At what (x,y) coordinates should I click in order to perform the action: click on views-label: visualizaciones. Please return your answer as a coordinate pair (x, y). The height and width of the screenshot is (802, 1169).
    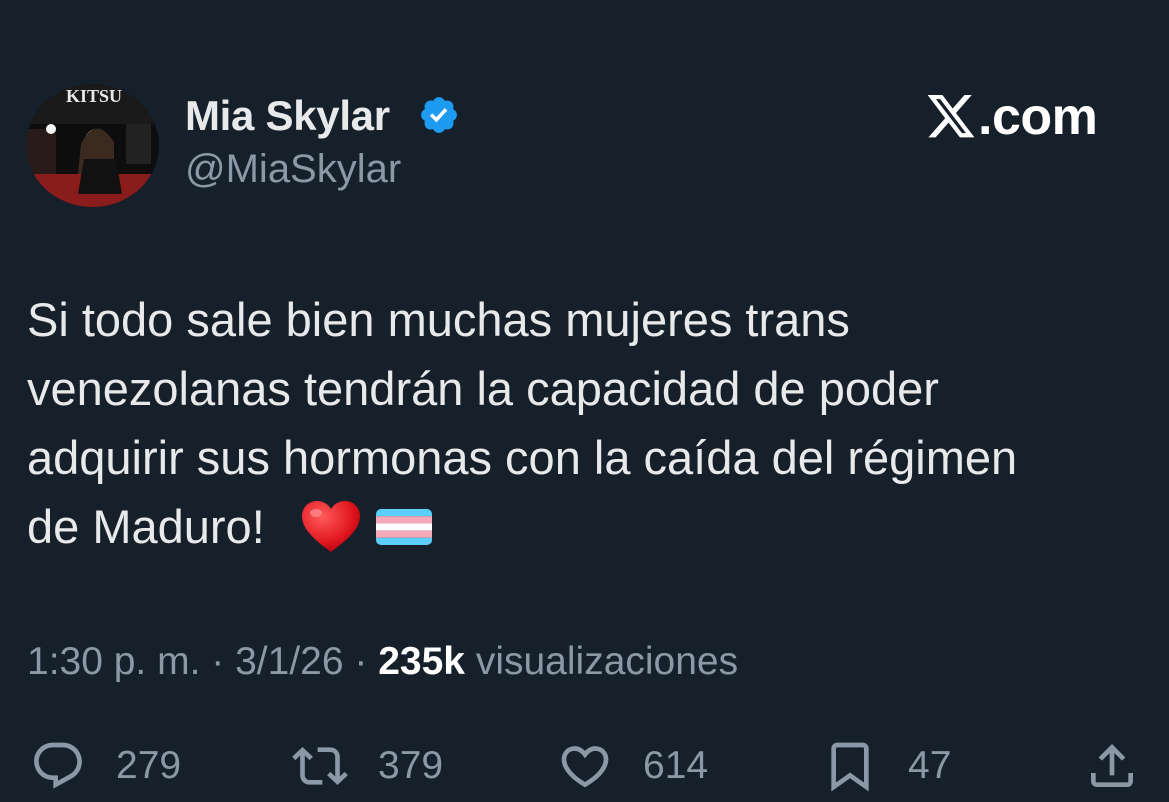
    Looking at the image, I should click on (607, 661).